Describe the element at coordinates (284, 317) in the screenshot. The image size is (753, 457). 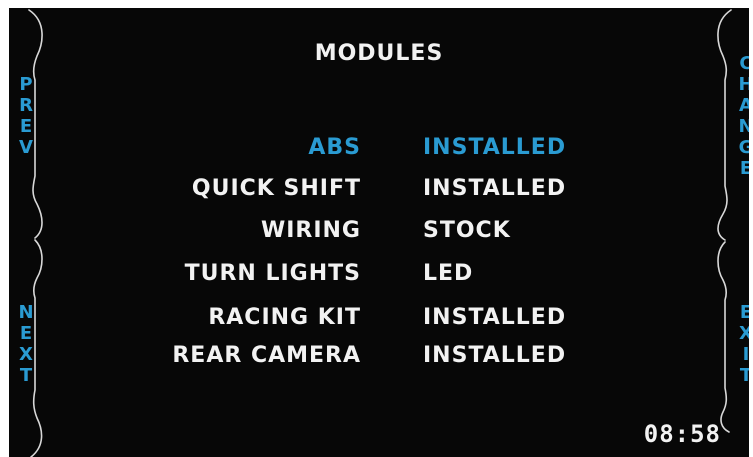
I see `module-name: RACING KIT` at that location.